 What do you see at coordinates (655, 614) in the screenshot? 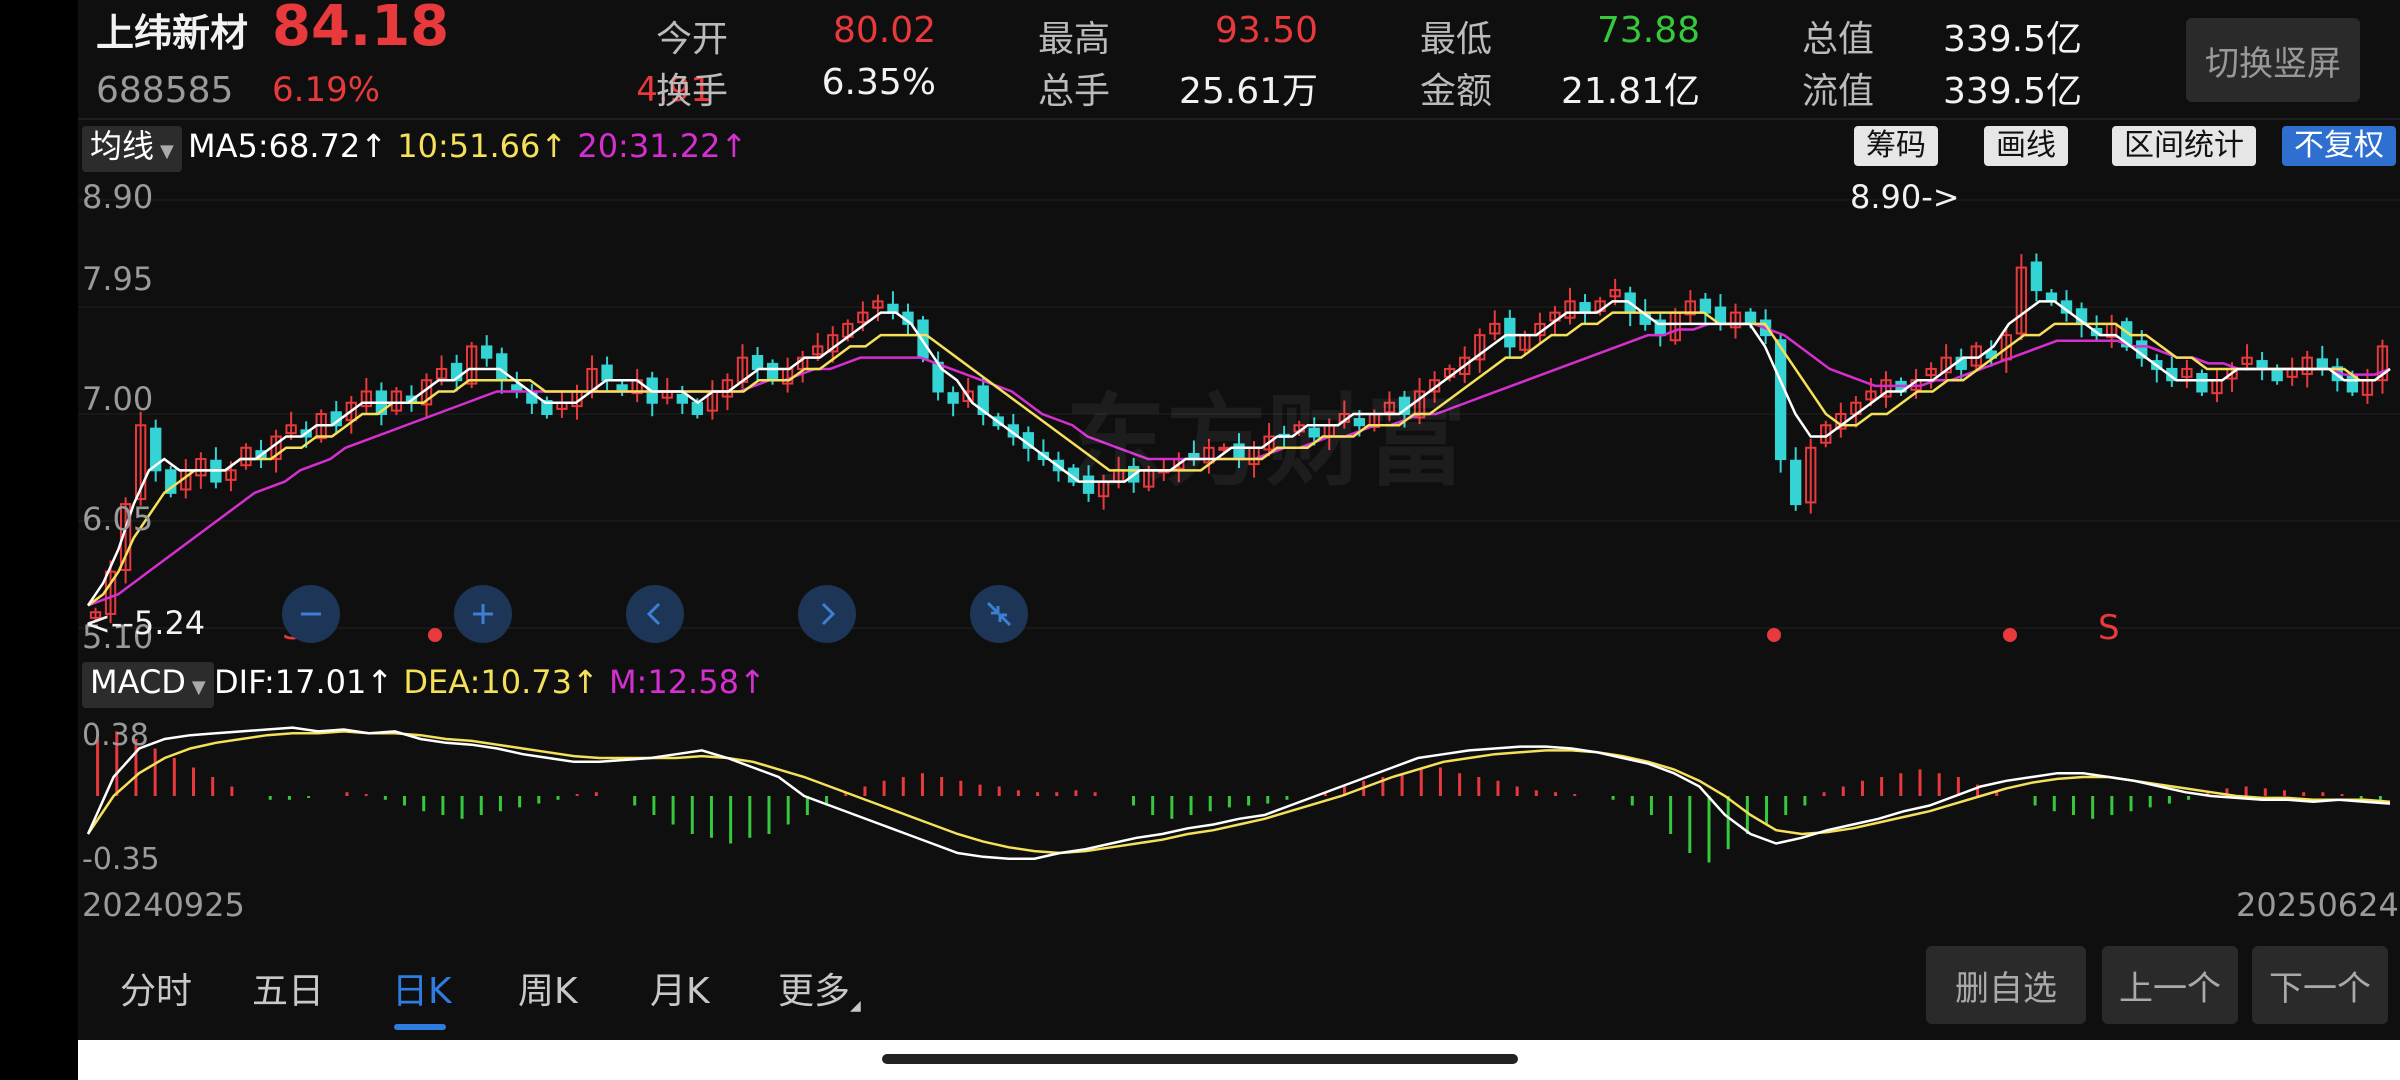
I see `scroll-left-button` at bounding box center [655, 614].